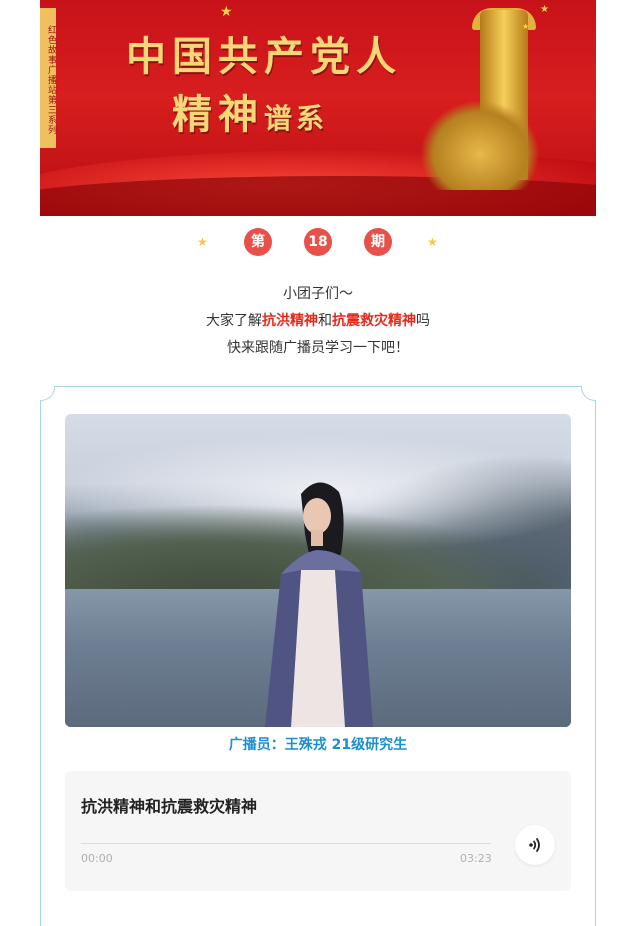 This screenshot has width=636, height=926. What do you see at coordinates (374, 321) in the screenshot?
I see `highlight-quake-spirit: 抗震救灾精神` at bounding box center [374, 321].